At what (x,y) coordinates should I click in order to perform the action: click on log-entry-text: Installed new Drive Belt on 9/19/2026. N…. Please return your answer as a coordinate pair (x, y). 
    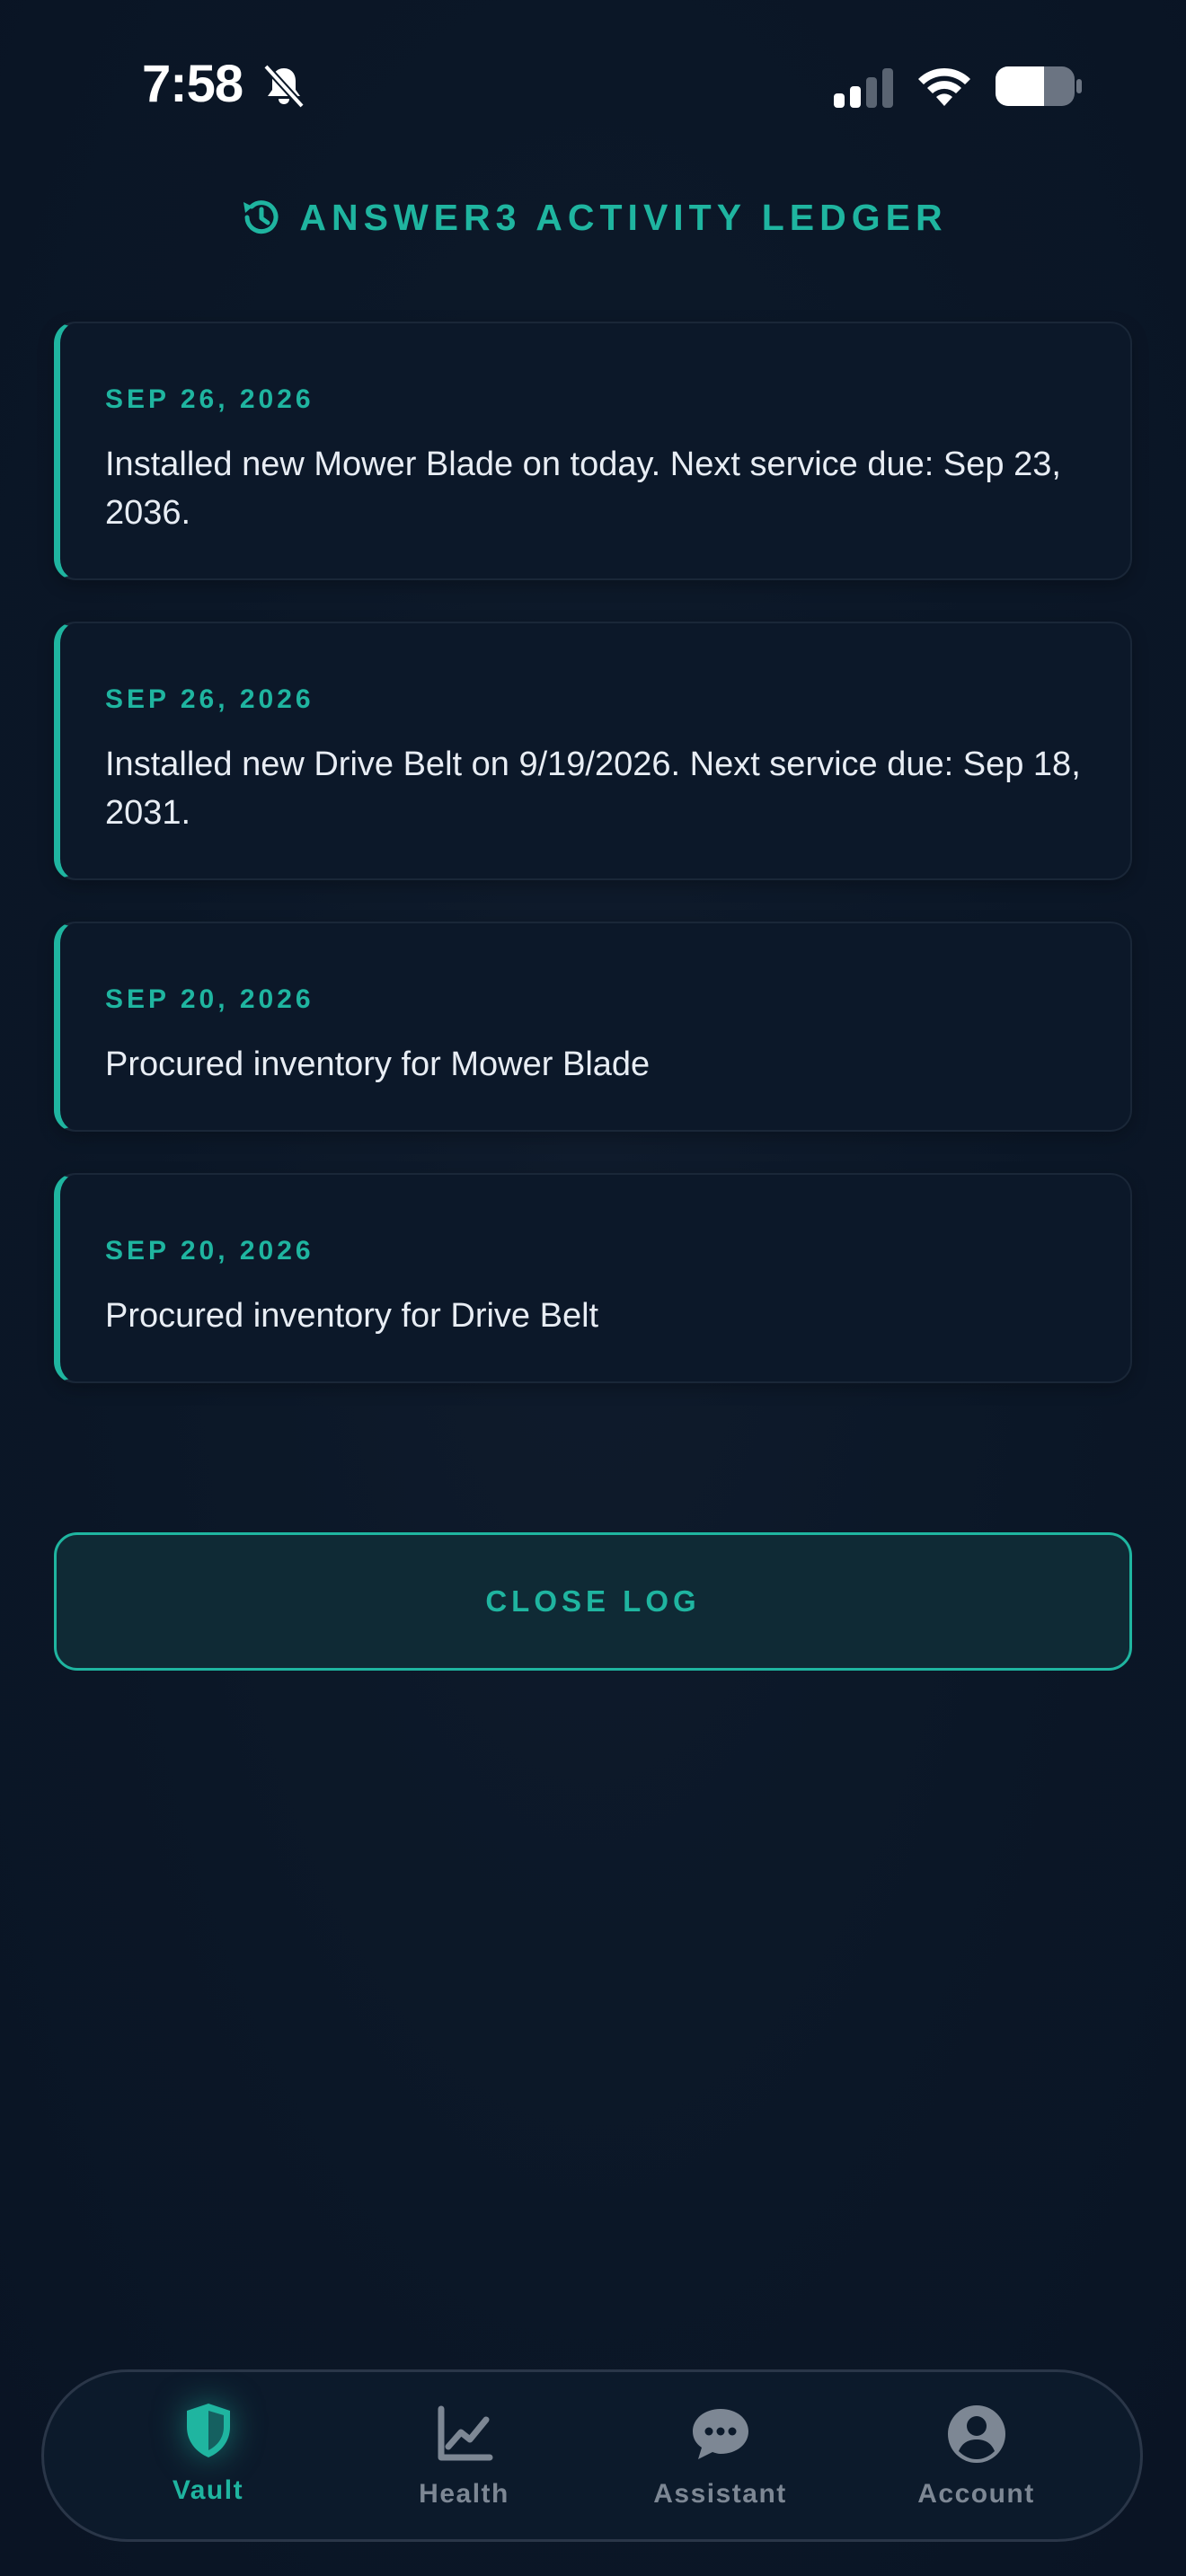
    Looking at the image, I should click on (593, 788).